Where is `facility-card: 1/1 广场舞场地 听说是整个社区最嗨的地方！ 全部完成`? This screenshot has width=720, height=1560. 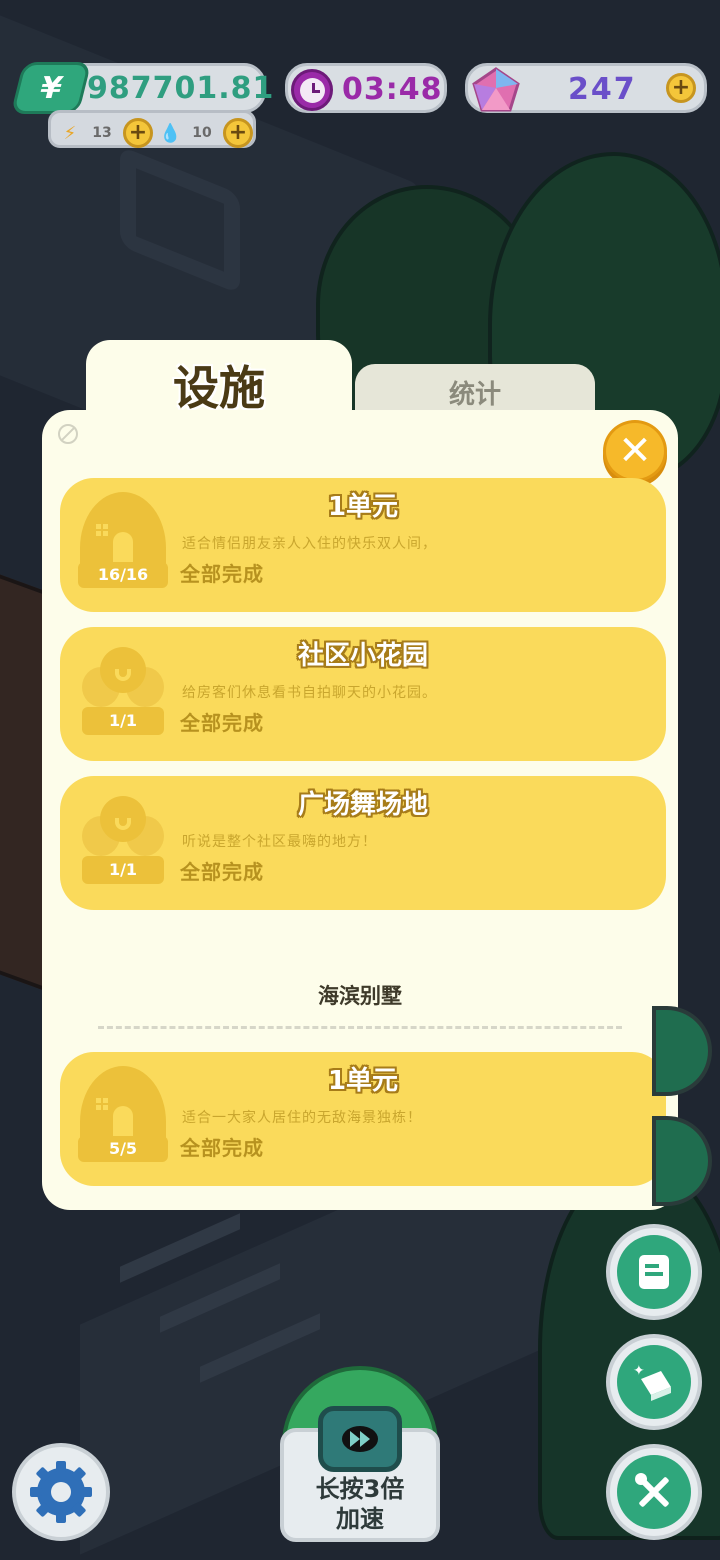
facility-card: 1/1 广场舞场地 听说是整个社区最嗨的地方！ 全部完成 is located at coordinates (363, 843).